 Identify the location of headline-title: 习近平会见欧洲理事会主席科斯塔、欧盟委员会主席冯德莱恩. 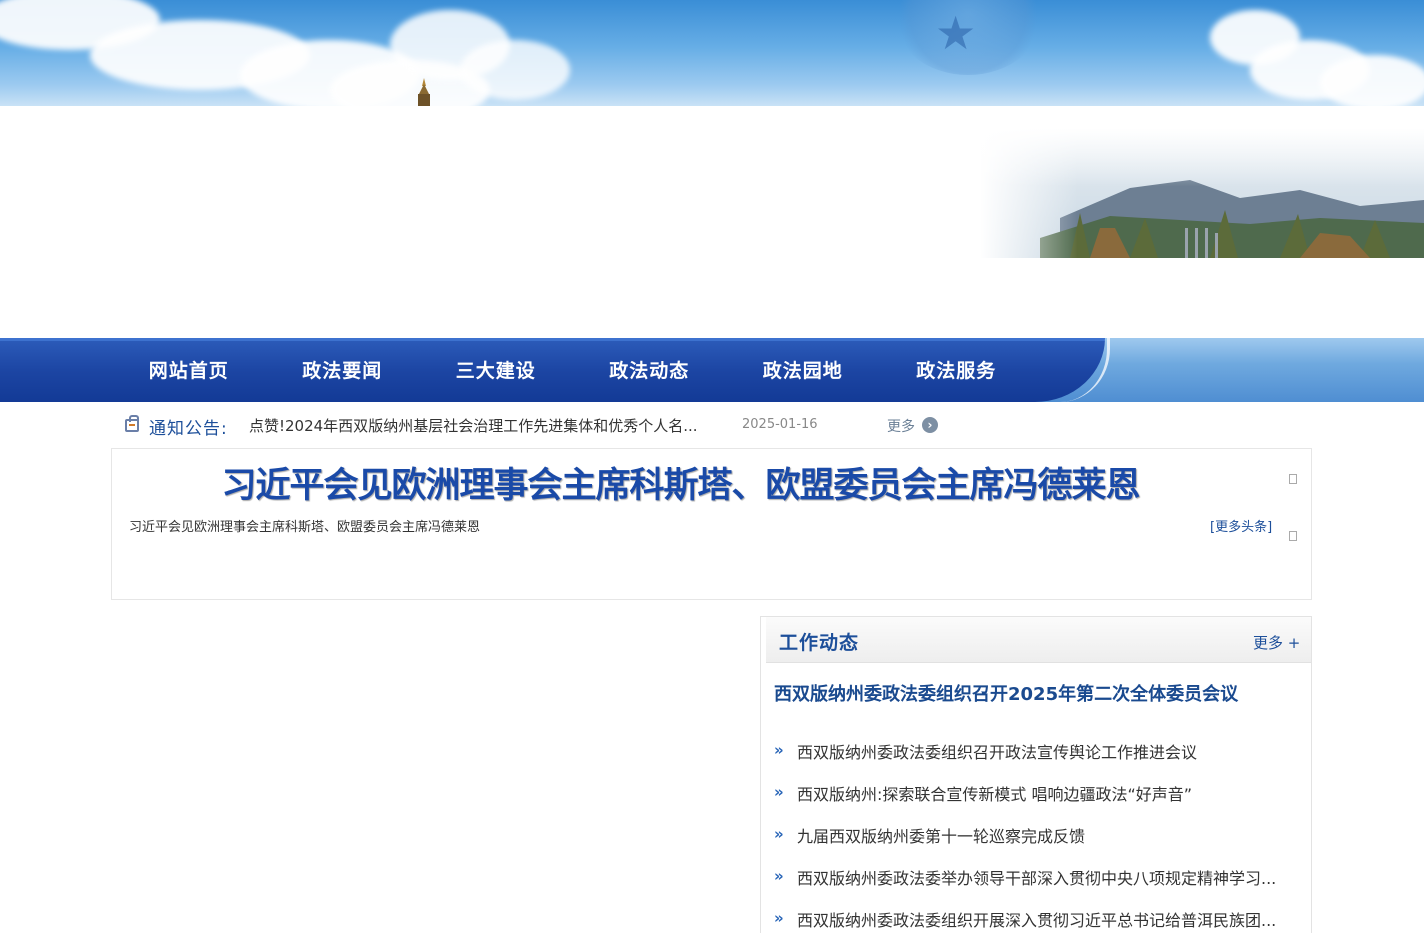
(680, 482).